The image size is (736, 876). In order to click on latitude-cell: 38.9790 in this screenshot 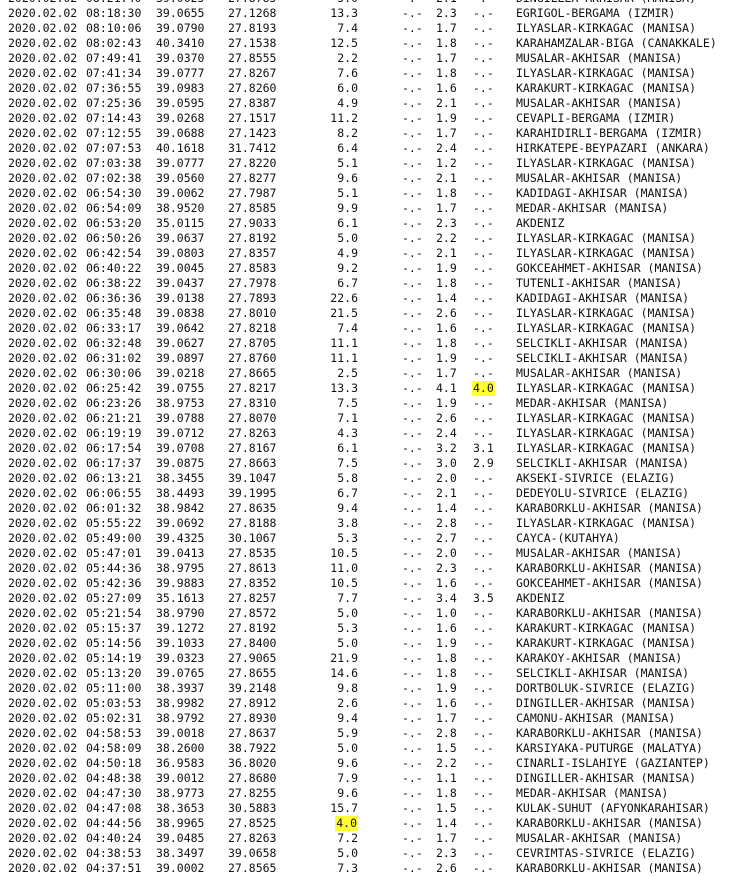, I will do `click(180, 613)`.